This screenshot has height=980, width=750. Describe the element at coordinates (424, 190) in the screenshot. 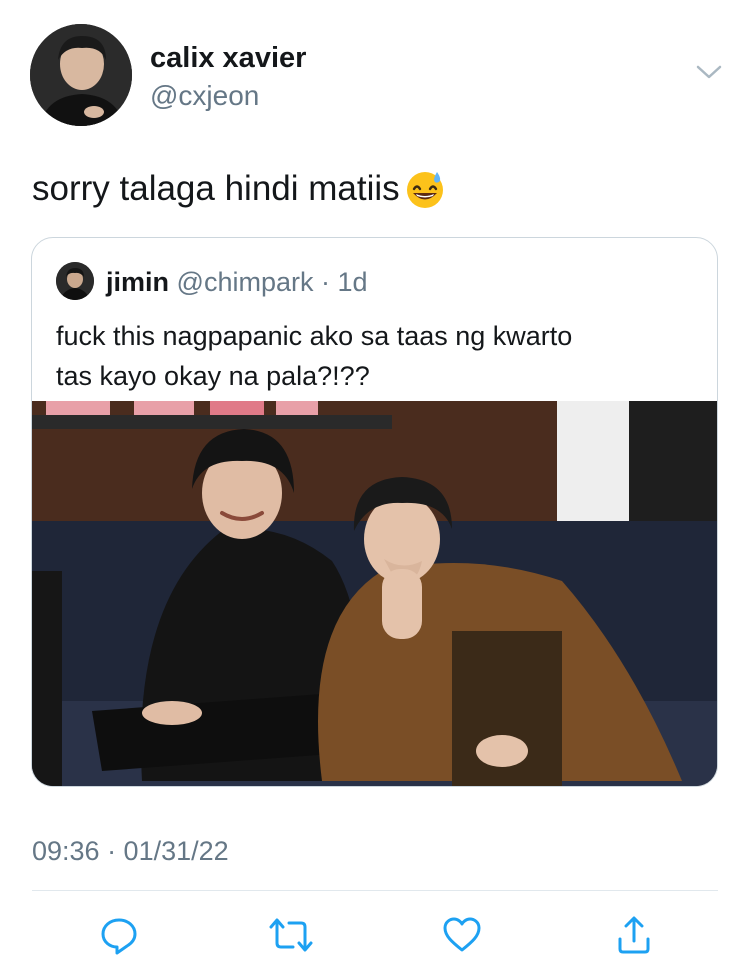

I see `grinning-sweat-emoji-icon` at that location.